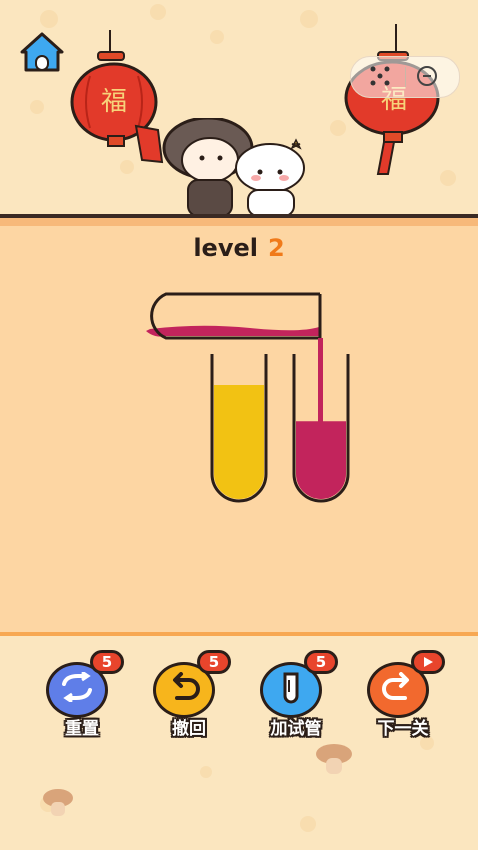 The image size is (478, 850). I want to click on pouring-tube, so click(234, 316).